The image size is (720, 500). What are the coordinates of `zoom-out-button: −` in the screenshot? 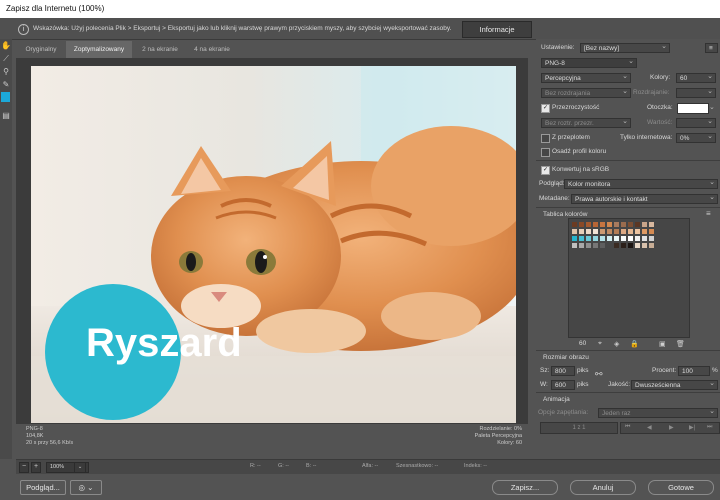 It's located at (24, 467).